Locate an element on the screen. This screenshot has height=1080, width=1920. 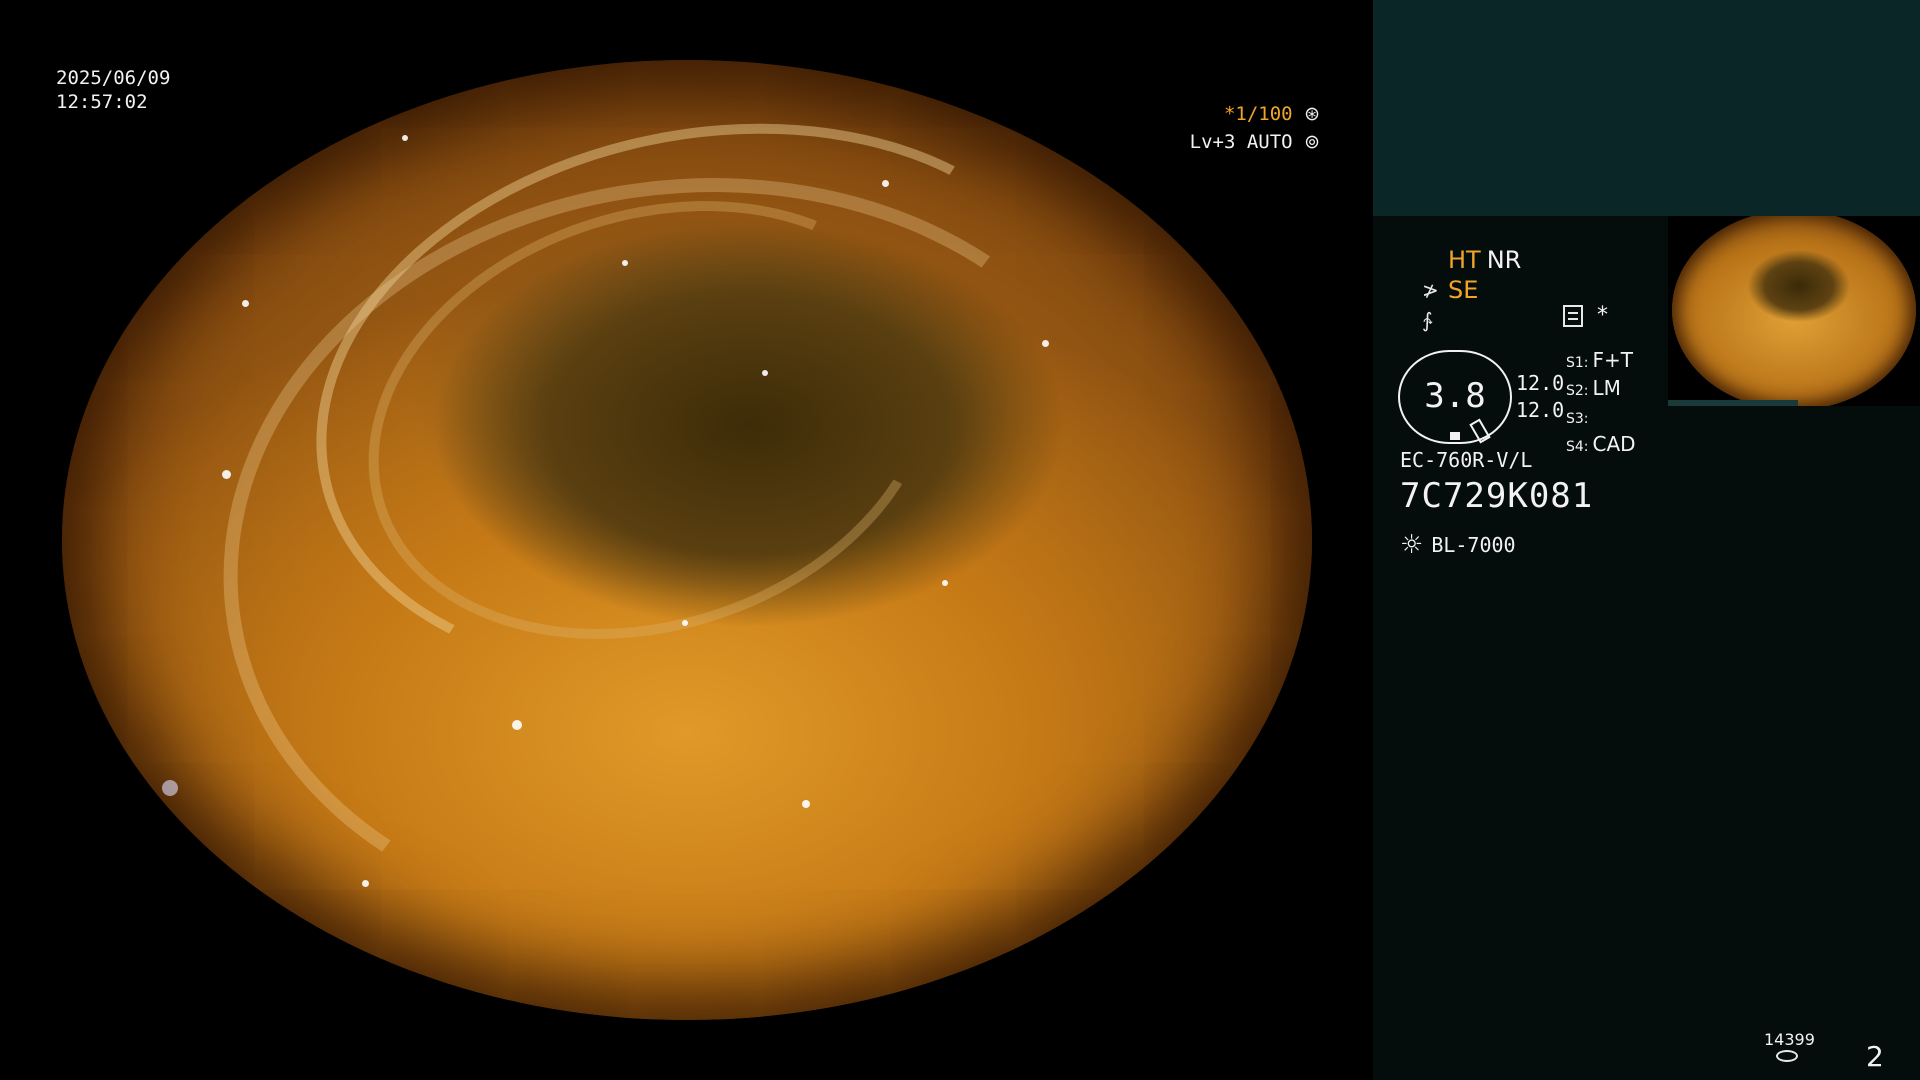
gauge-value: 3.8 is located at coordinates (1455, 396).